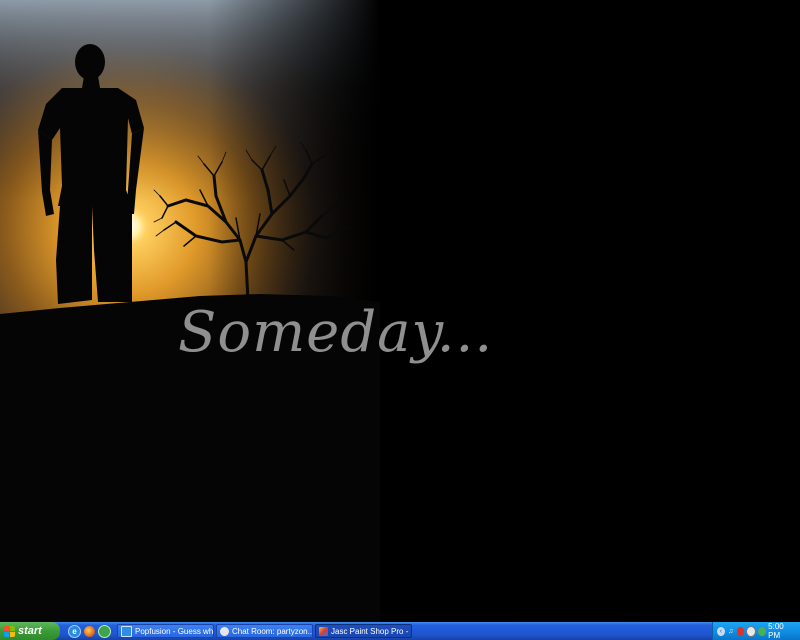 Image resolution: width=800 pixels, height=640 pixels. I want to click on expand-arrow-icon: ‹, so click(721, 631).